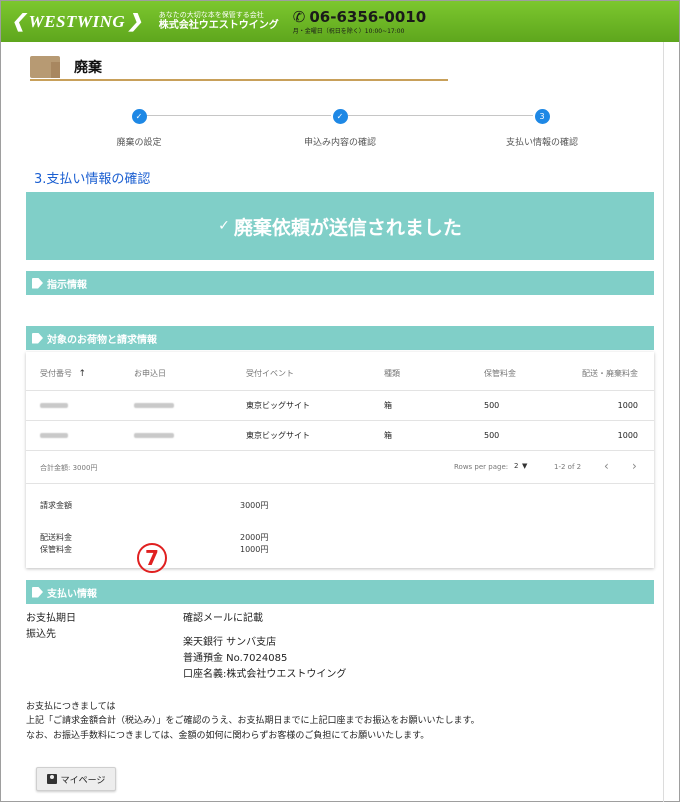 This screenshot has height=802, width=680. I want to click on total-amount: 合計金額: 3000円, so click(69, 468).